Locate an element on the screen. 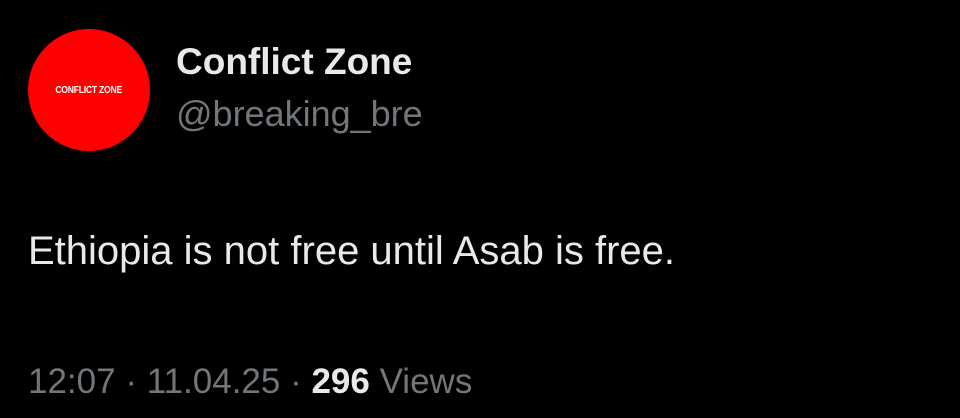 This screenshot has width=960, height=418. views-label: Views is located at coordinates (421, 381).